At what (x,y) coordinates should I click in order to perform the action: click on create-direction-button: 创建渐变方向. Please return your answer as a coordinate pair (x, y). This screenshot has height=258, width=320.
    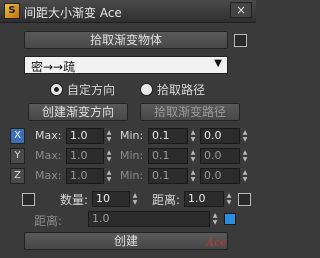
    Looking at the image, I should click on (78, 112).